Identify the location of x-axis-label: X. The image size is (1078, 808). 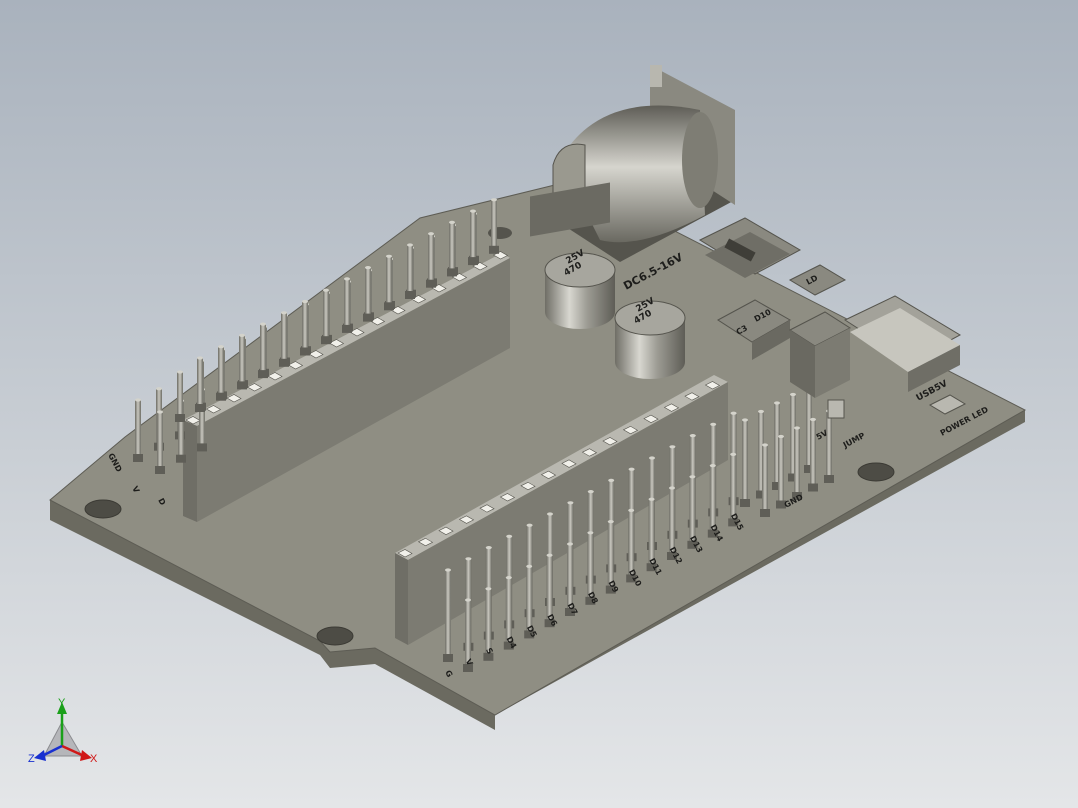
(94, 759).